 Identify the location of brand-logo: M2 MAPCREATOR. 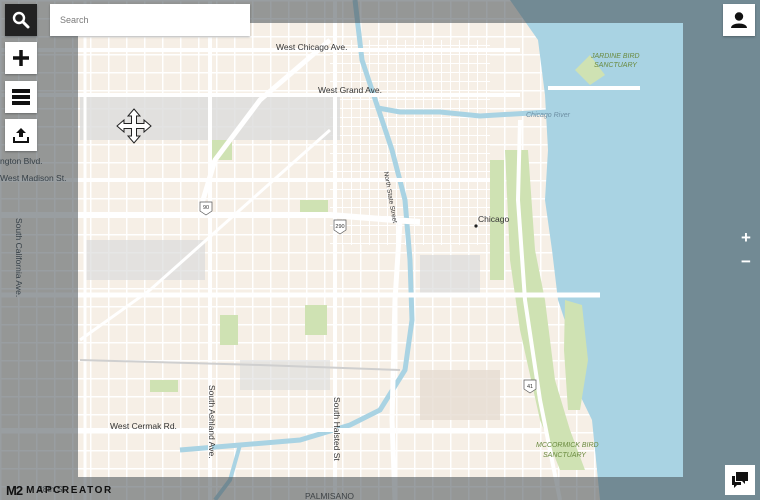
(59, 490).